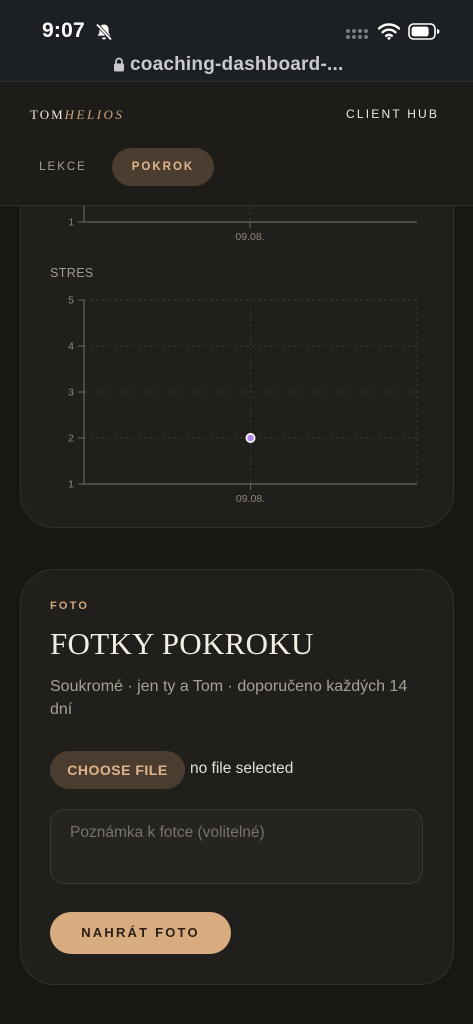 The width and height of the screenshot is (473, 1024). Describe the element at coordinates (71, 485) in the screenshot. I see `y-tick-label: 1` at that location.